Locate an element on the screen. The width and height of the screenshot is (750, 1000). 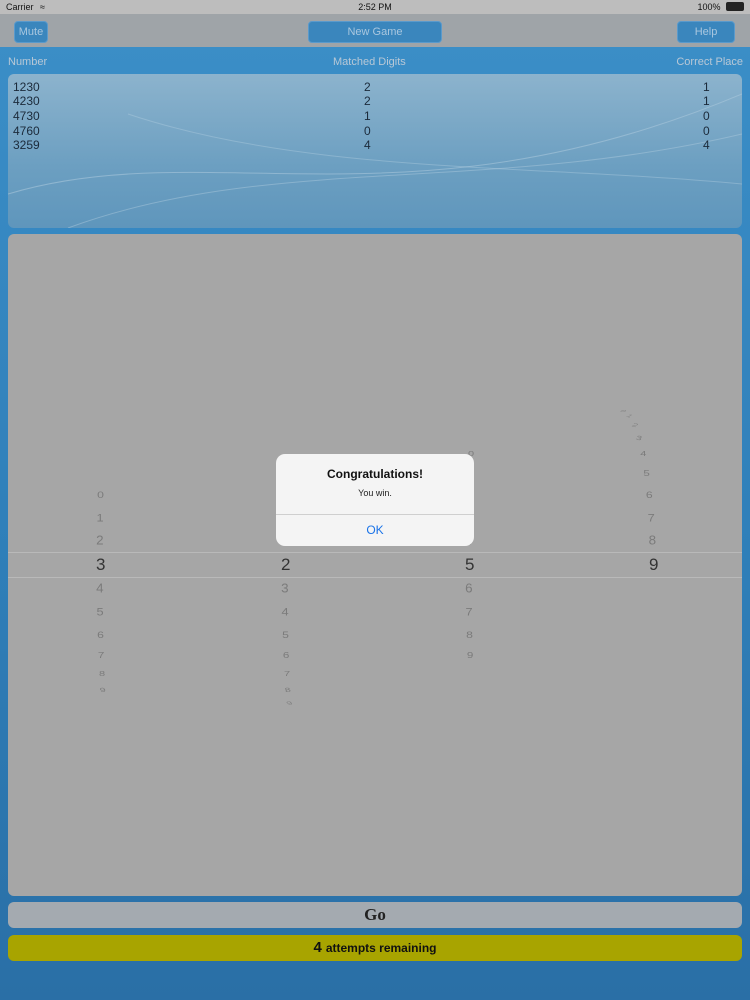
battery-icon is located at coordinates (735, 7).